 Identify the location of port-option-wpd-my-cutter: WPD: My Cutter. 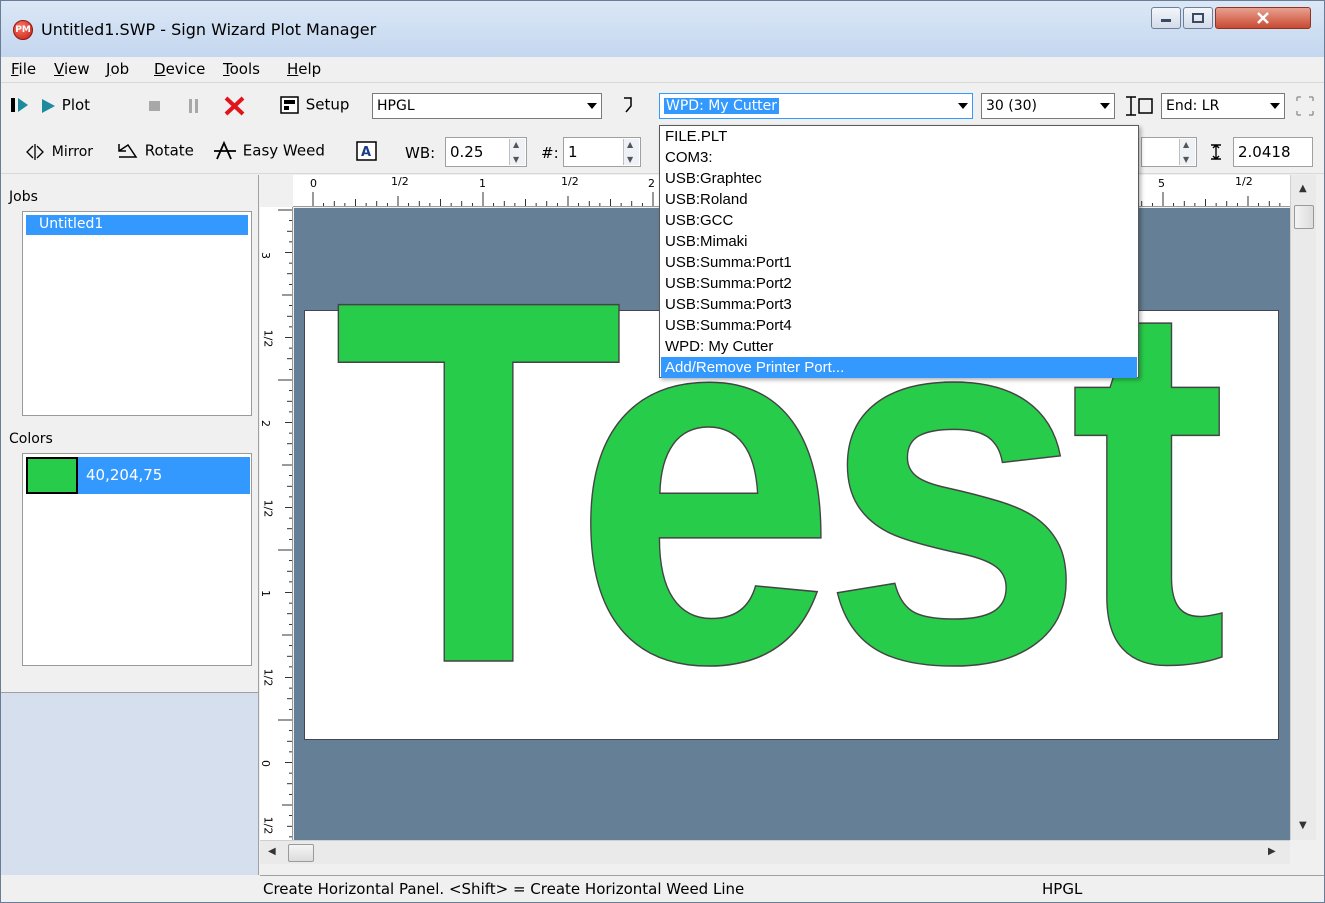
(899, 346).